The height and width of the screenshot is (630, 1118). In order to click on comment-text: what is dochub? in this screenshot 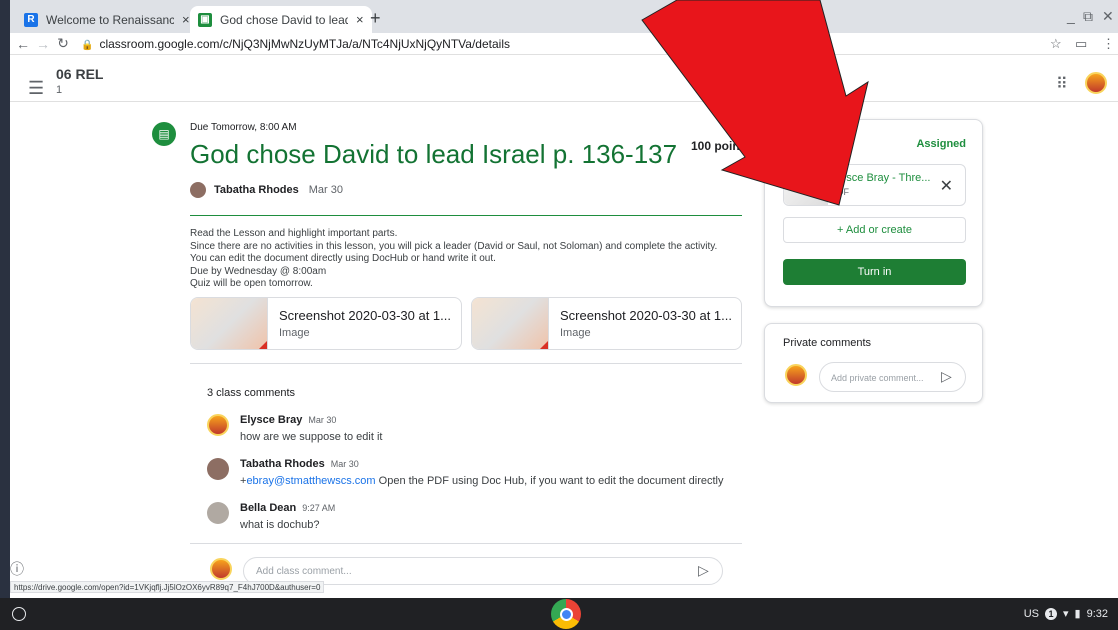, I will do `click(280, 525)`.